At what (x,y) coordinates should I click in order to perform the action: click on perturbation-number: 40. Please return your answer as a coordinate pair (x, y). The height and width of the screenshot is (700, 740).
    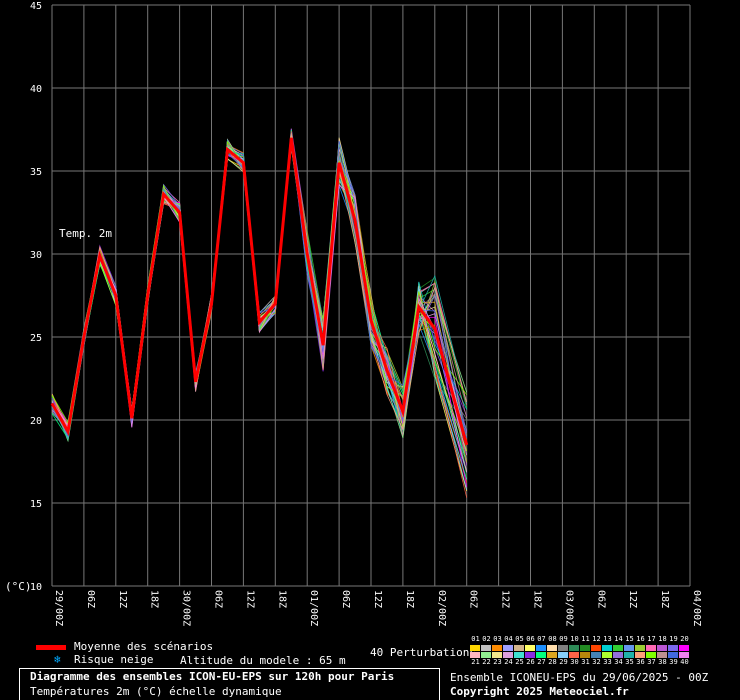
    Looking at the image, I should click on (684, 662).